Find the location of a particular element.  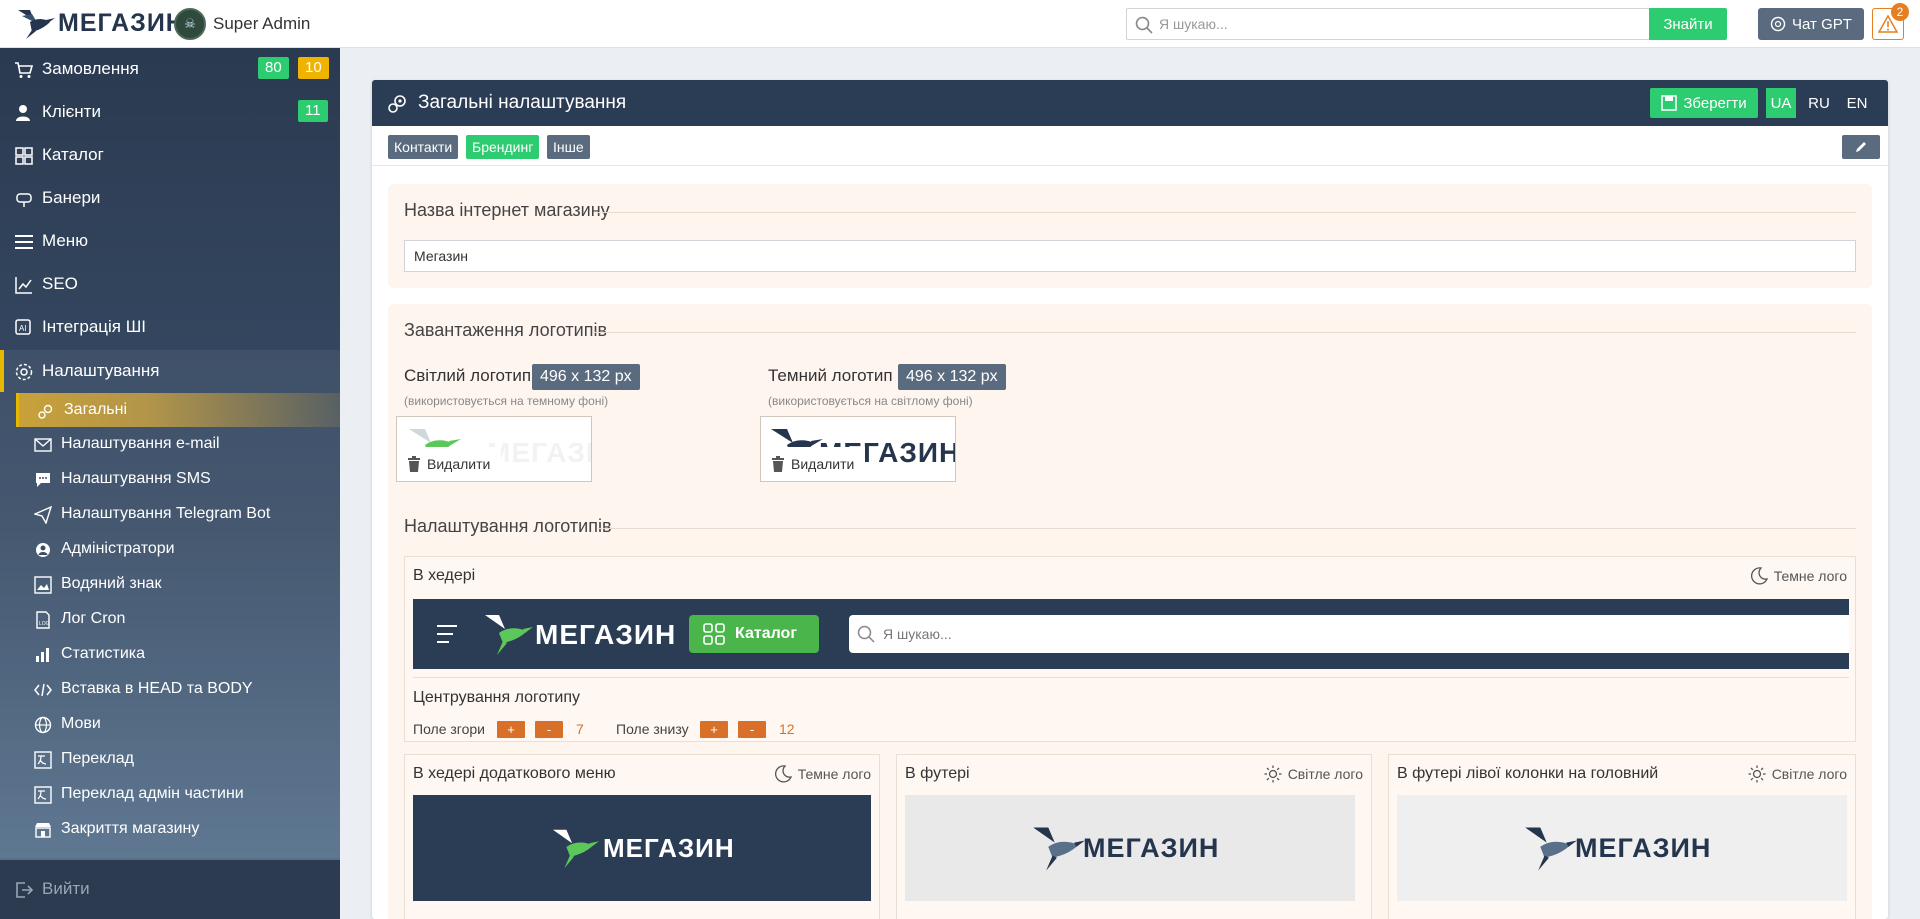

chat-gpt-label: Чат GPT is located at coordinates (1822, 24).